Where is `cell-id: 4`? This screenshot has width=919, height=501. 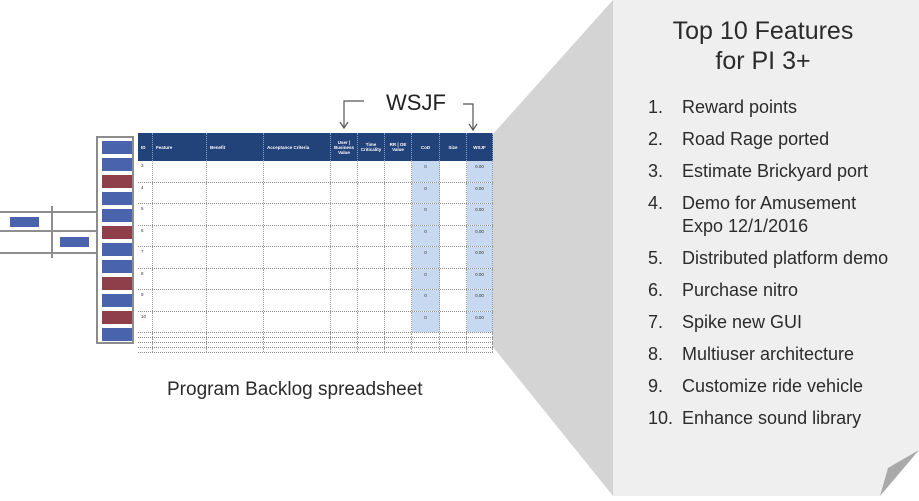 cell-id: 4 is located at coordinates (145, 192).